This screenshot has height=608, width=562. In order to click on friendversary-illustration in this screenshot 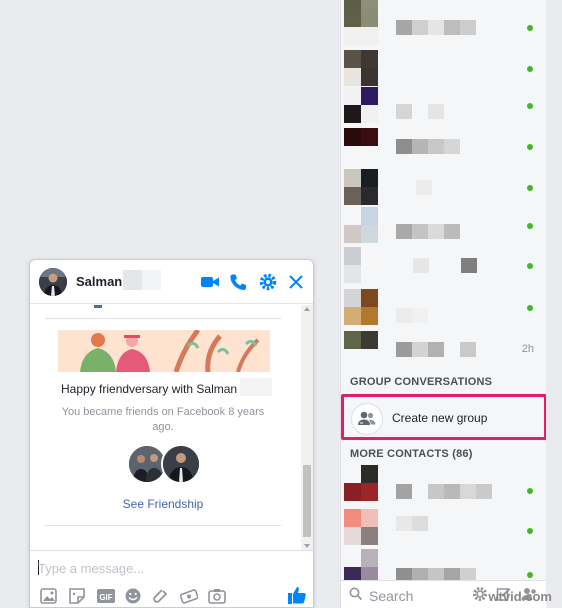, I will do `click(164, 351)`.